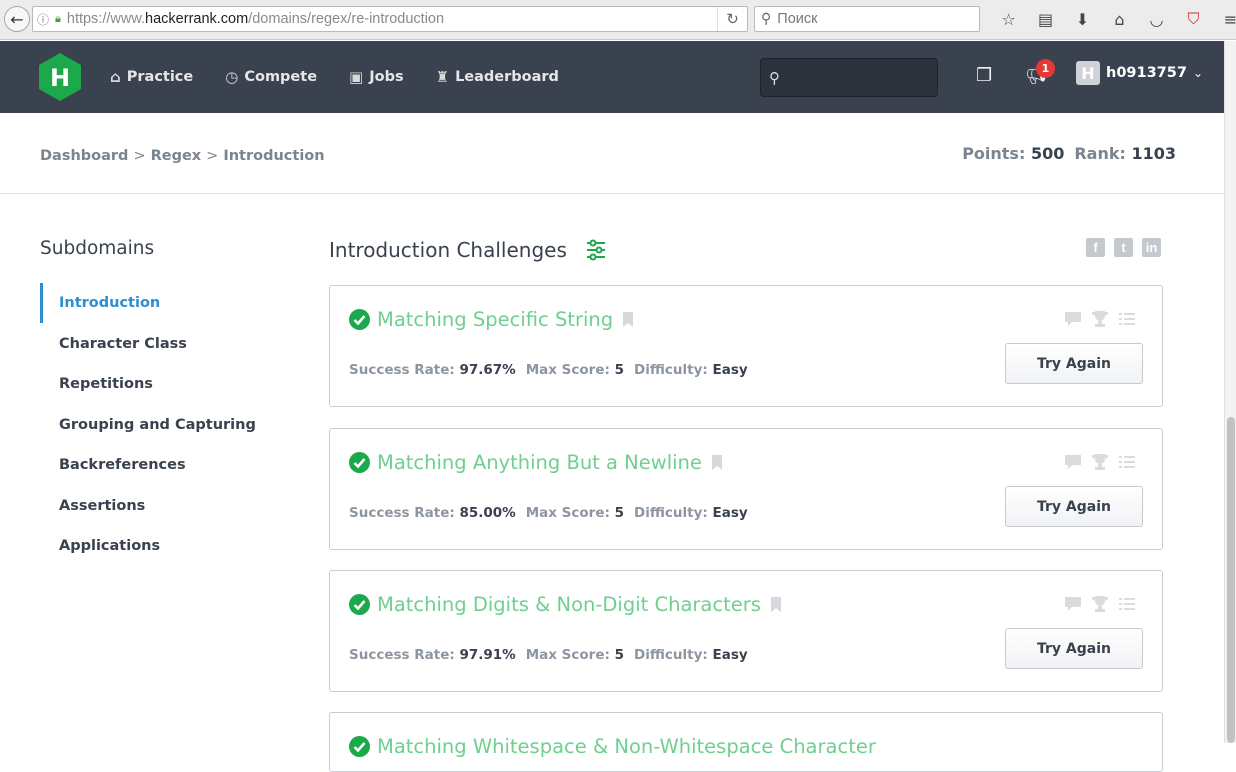  I want to click on twitter-icon: t, so click(1123, 247).